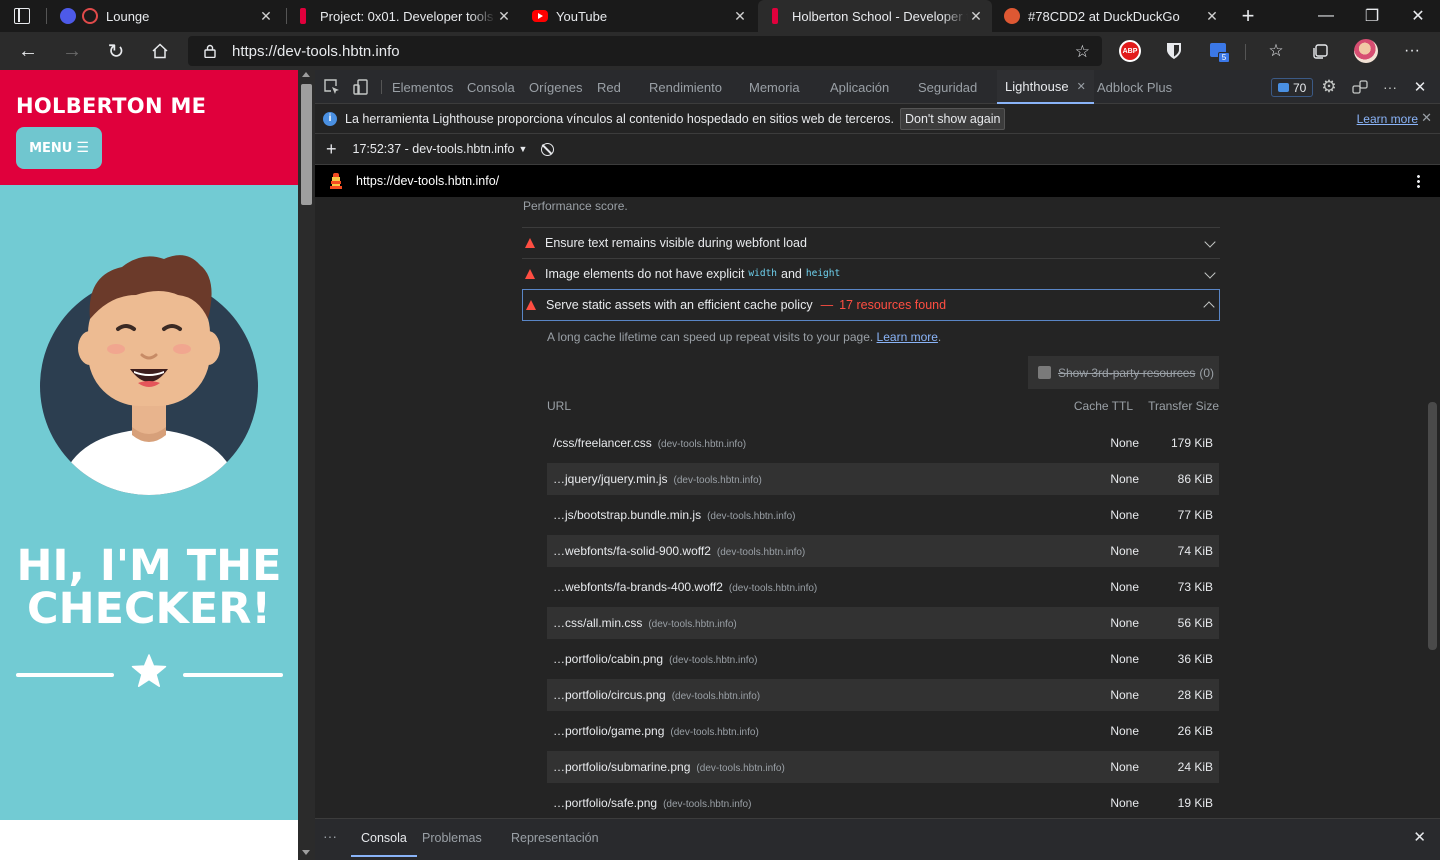 Image resolution: width=1440 pixels, height=860 pixels. What do you see at coordinates (404, 16) in the screenshot?
I see `browser-tab-project: Project: 0x01. Developer tools | I ✕` at bounding box center [404, 16].